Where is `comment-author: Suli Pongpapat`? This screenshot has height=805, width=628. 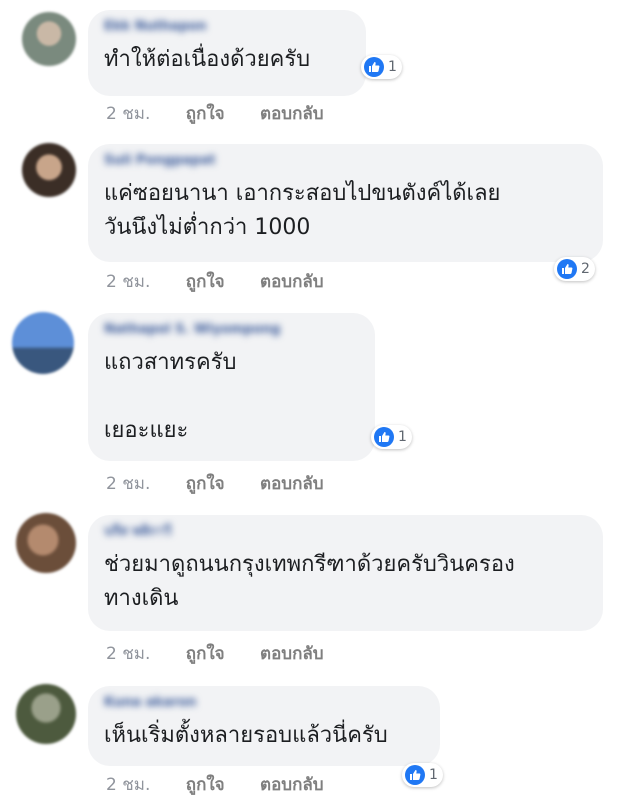 comment-author: Suli Pongpapat is located at coordinates (345, 161).